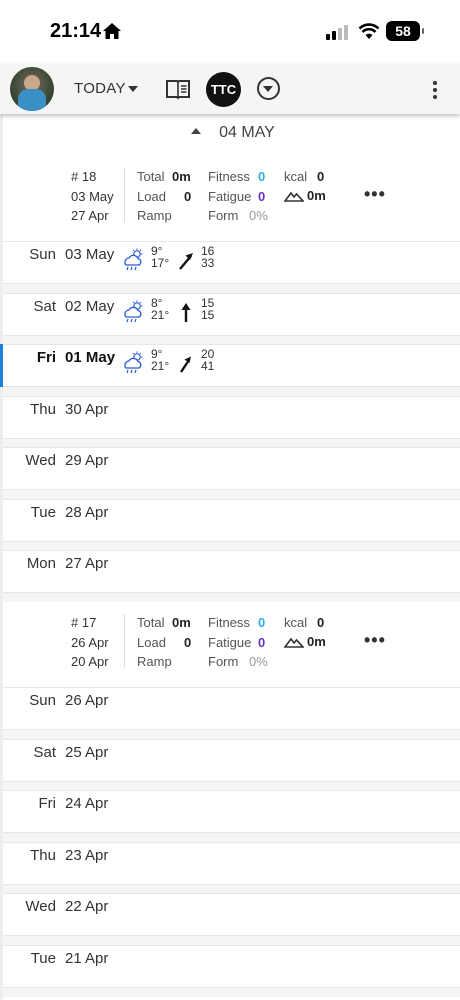 This screenshot has height=1000, width=460. I want to click on temperature: 9° 21°, so click(160, 360).